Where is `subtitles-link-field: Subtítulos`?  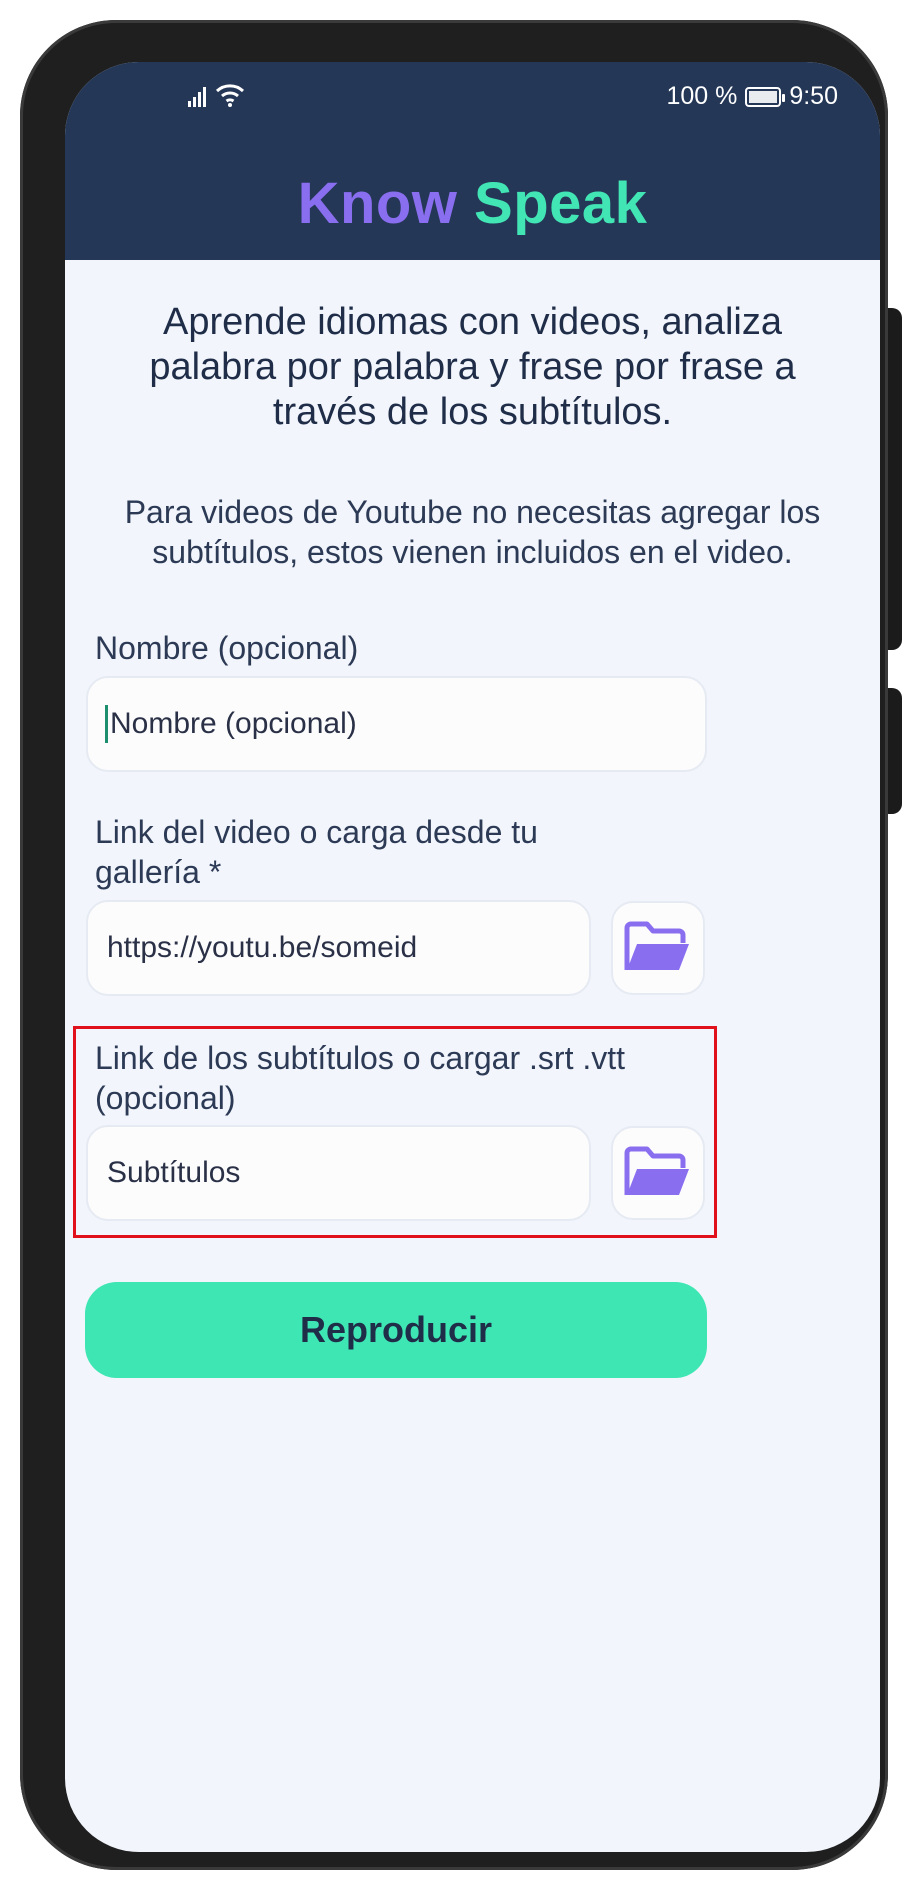 subtitles-link-field: Subtítulos is located at coordinates (338, 1173).